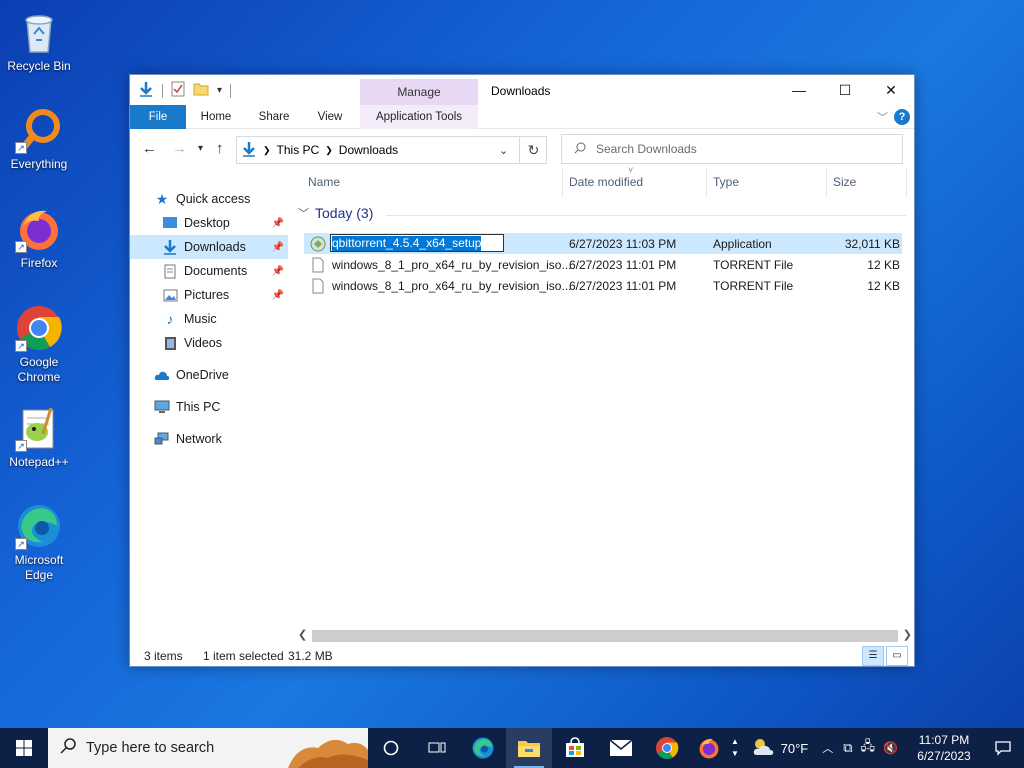 This screenshot has width=1024, height=768. What do you see at coordinates (39, 139) in the screenshot?
I see `desktop-icon-everything: ↗ Everything` at bounding box center [39, 139].